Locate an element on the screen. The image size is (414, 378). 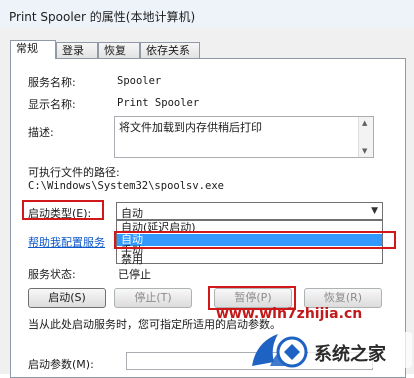
tab-general: 常规 is located at coordinates (33, 49).